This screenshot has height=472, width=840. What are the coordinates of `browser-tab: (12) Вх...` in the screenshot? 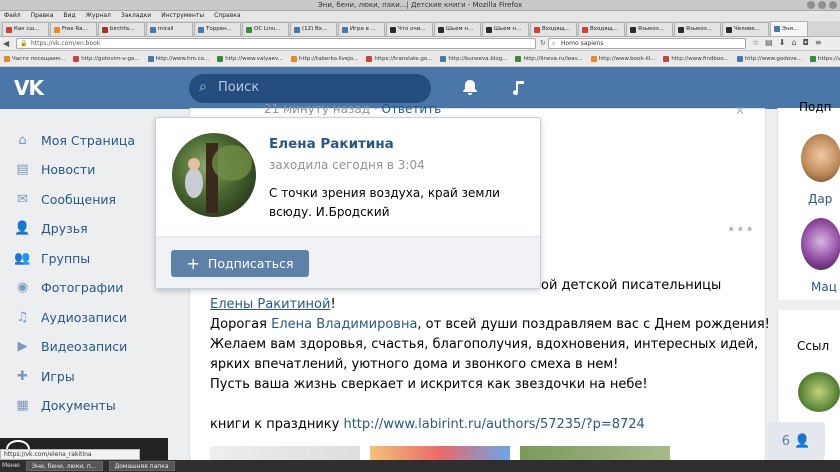 It's located at (313, 29).